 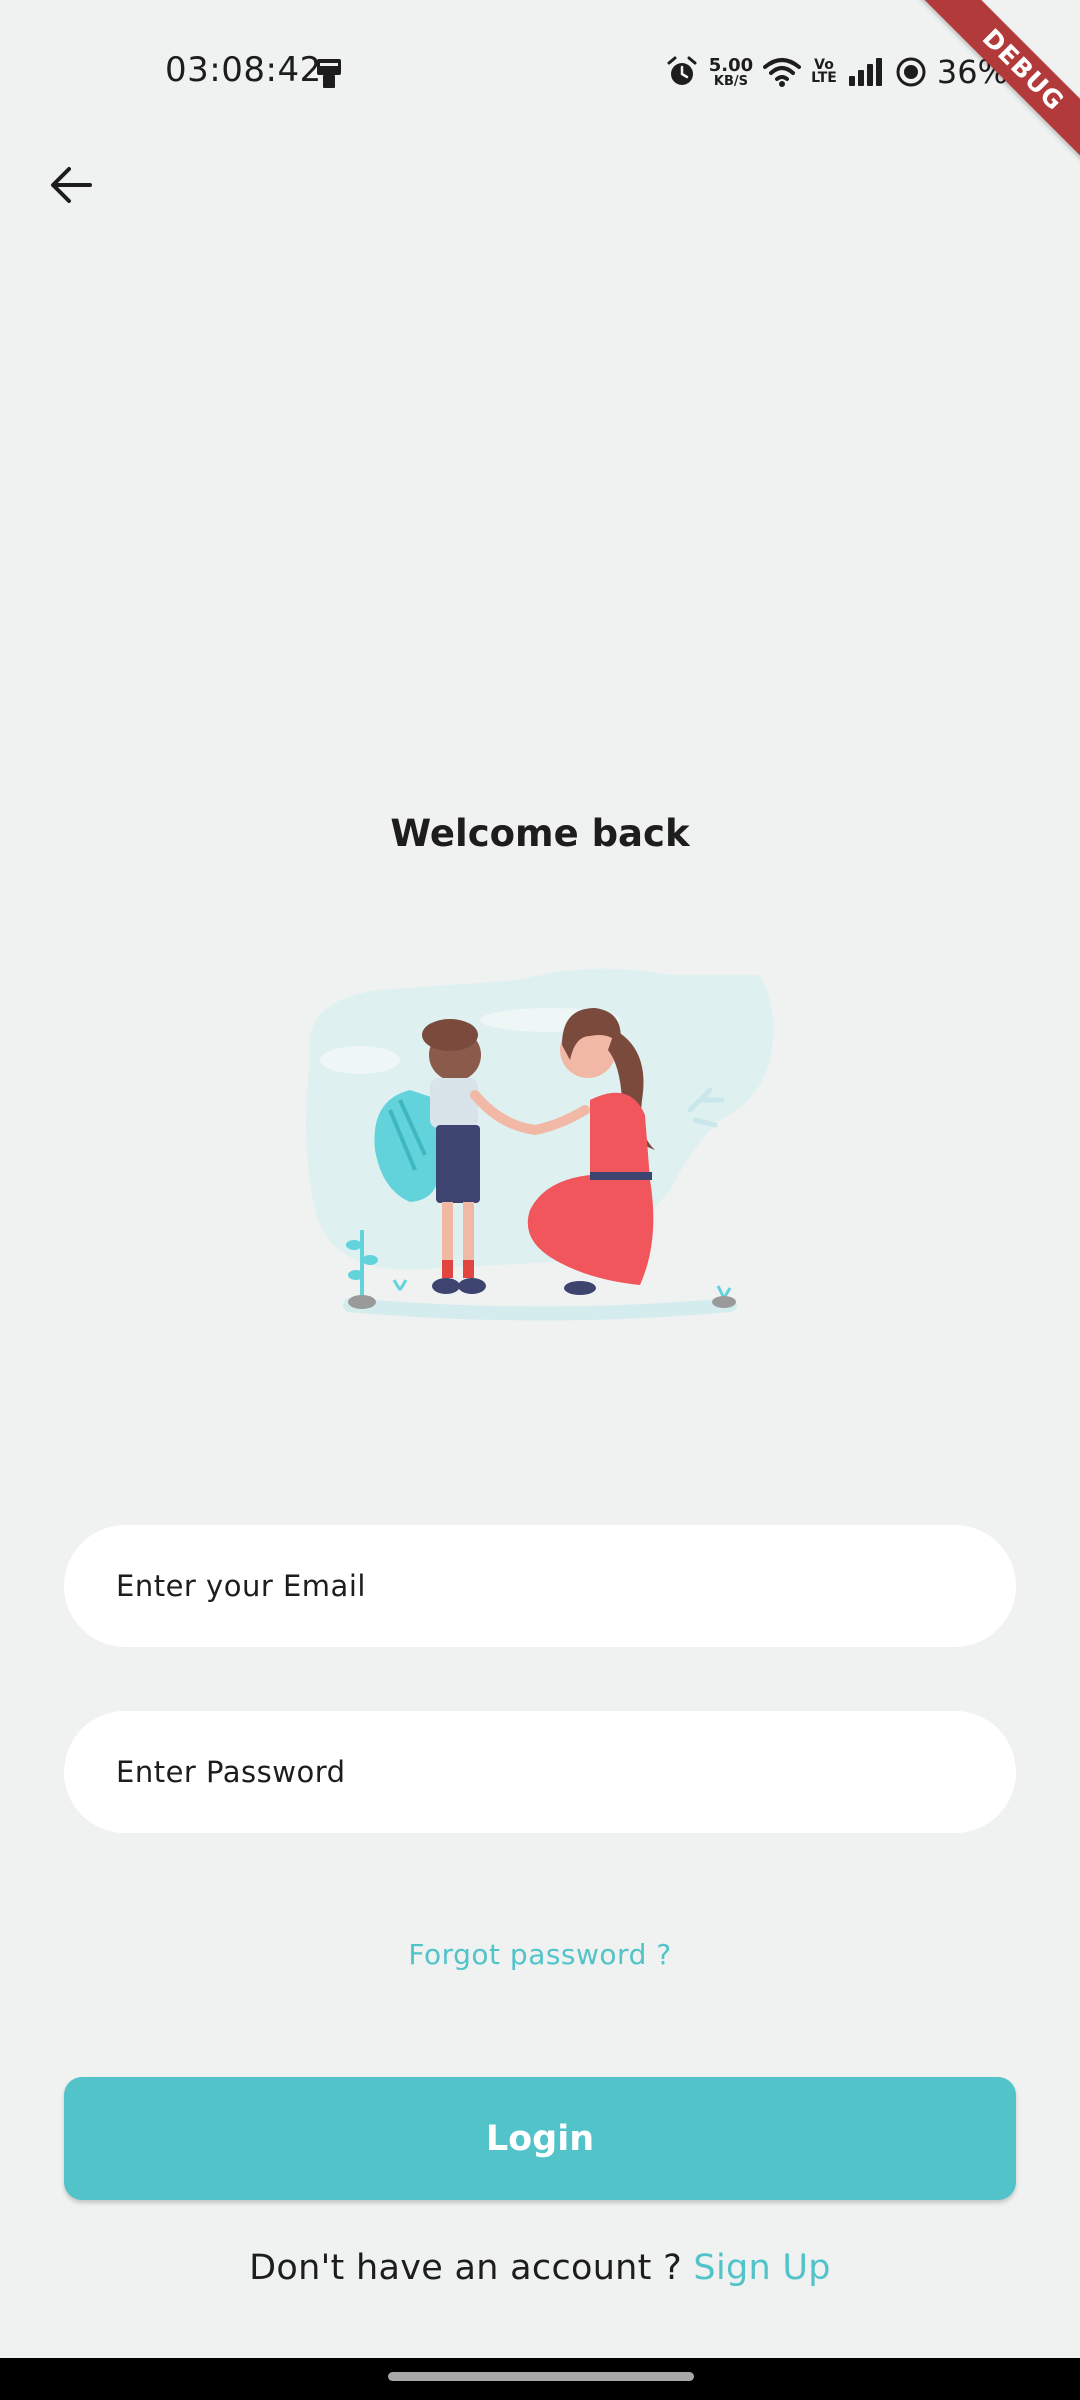 I want to click on password-field, so click(x=540, y=1772).